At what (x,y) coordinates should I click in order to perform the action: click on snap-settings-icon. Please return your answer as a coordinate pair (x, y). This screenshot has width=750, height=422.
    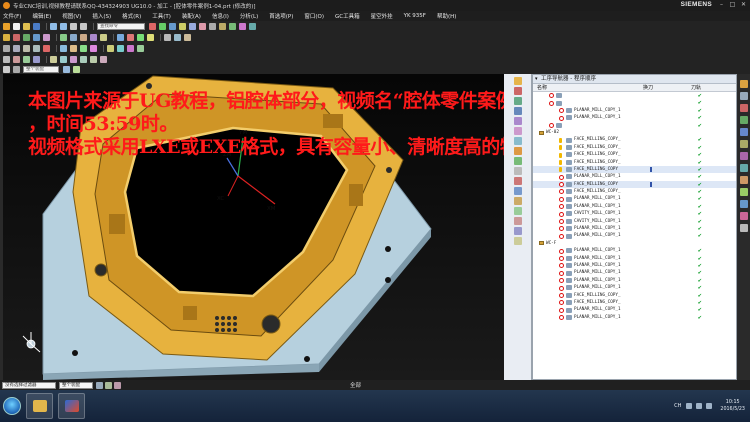
    Looking at the image, I should click on (99, 385).